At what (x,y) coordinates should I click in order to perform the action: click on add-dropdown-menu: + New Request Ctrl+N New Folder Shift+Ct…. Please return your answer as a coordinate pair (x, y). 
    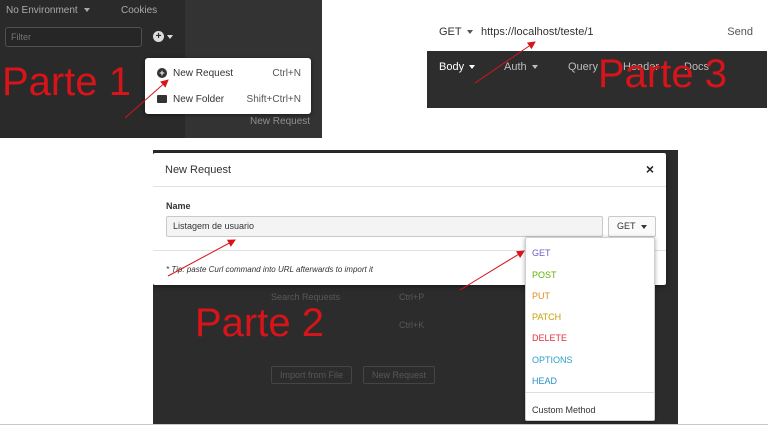
    Looking at the image, I should click on (228, 86).